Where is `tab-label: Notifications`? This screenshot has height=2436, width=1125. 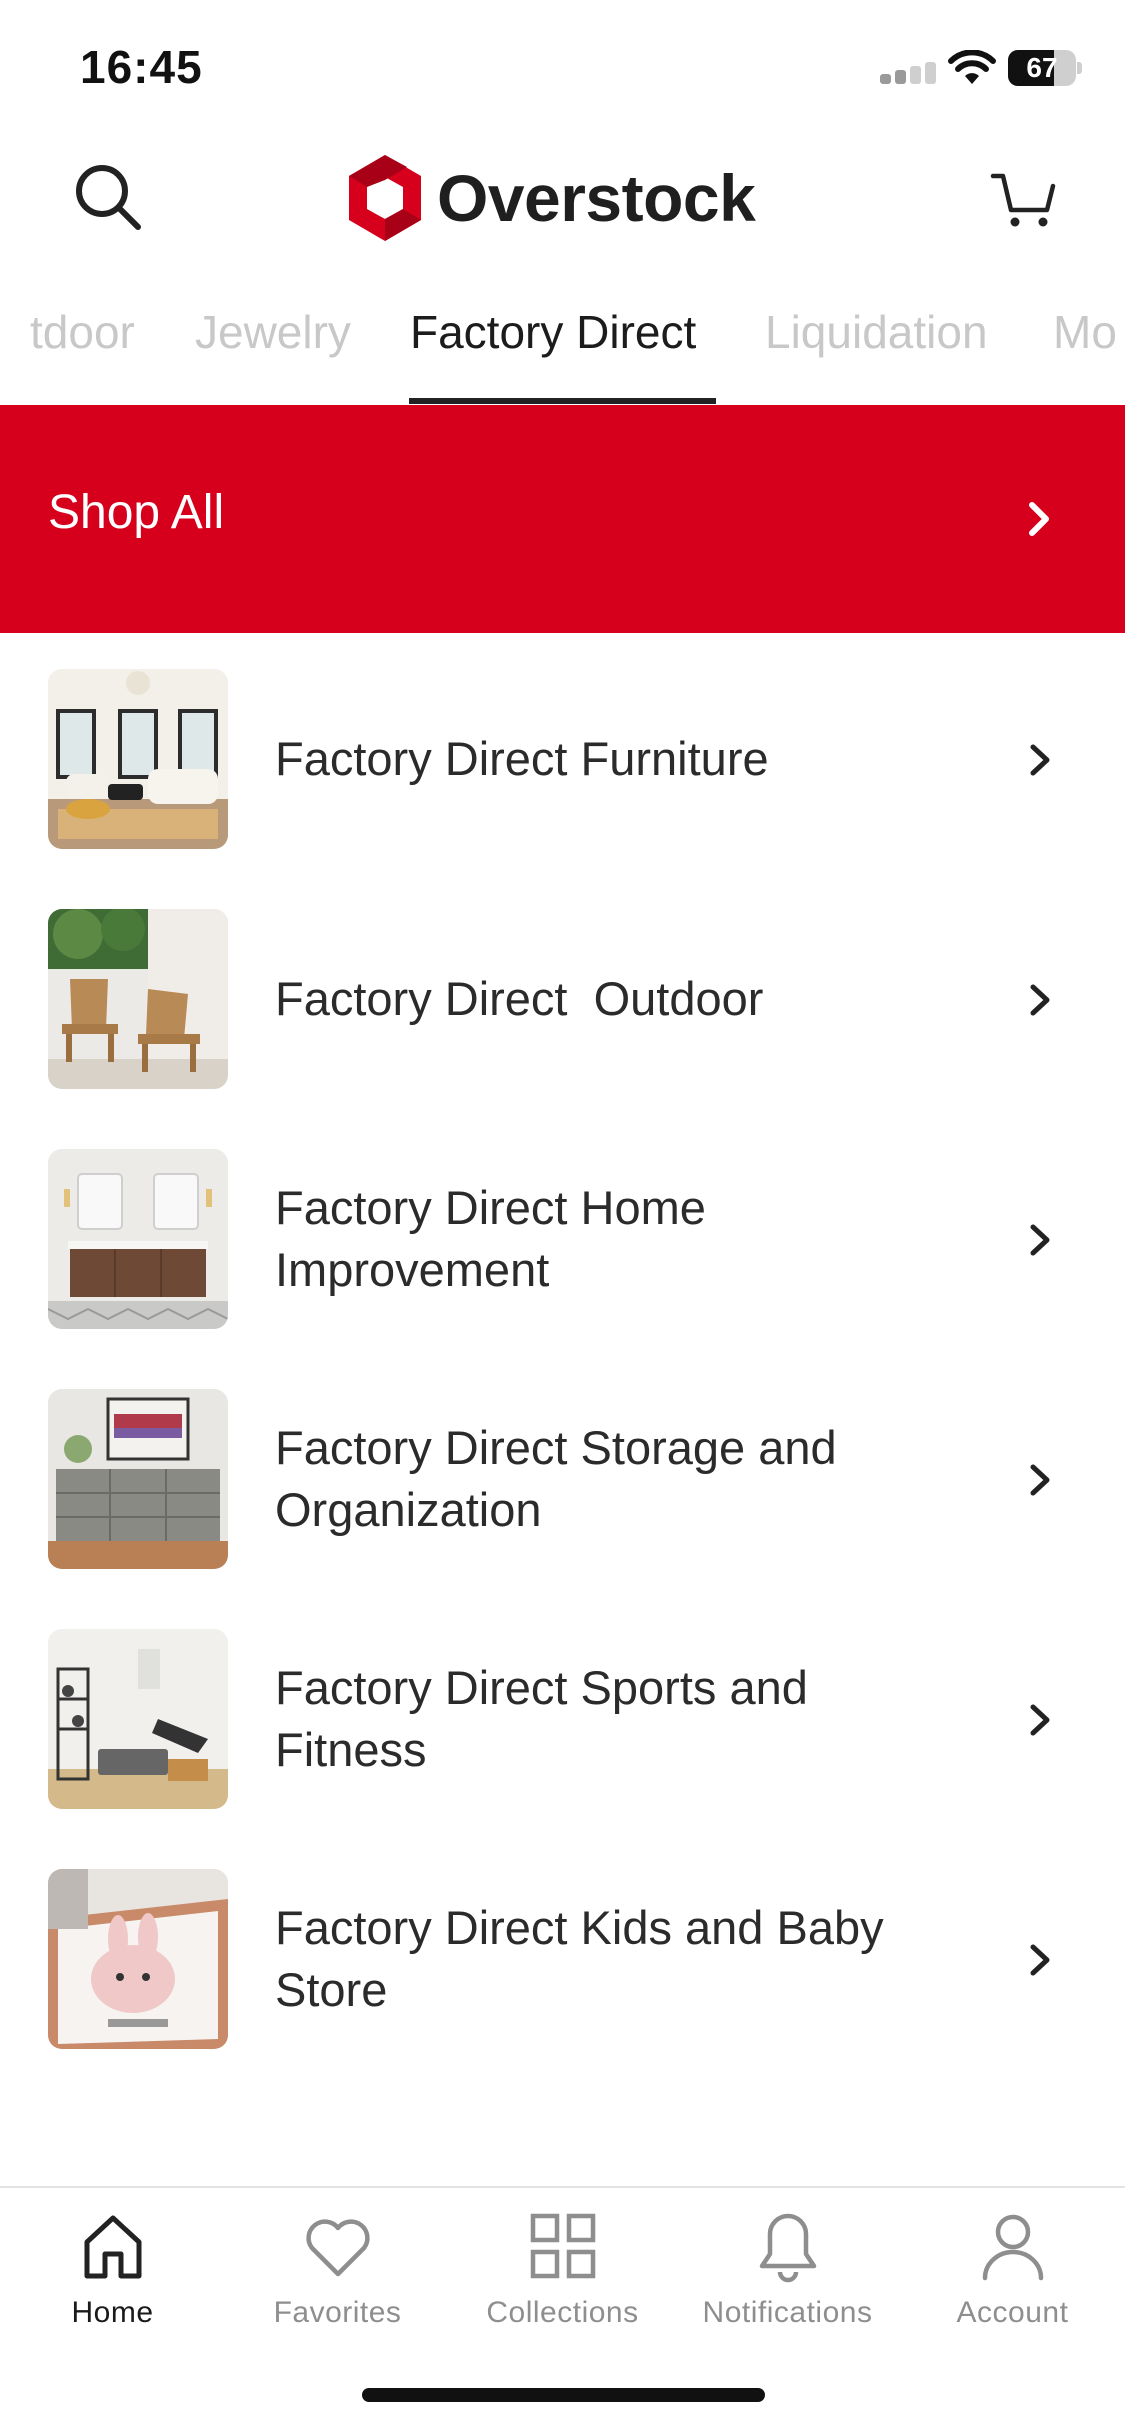 tab-label: Notifications is located at coordinates (787, 2312).